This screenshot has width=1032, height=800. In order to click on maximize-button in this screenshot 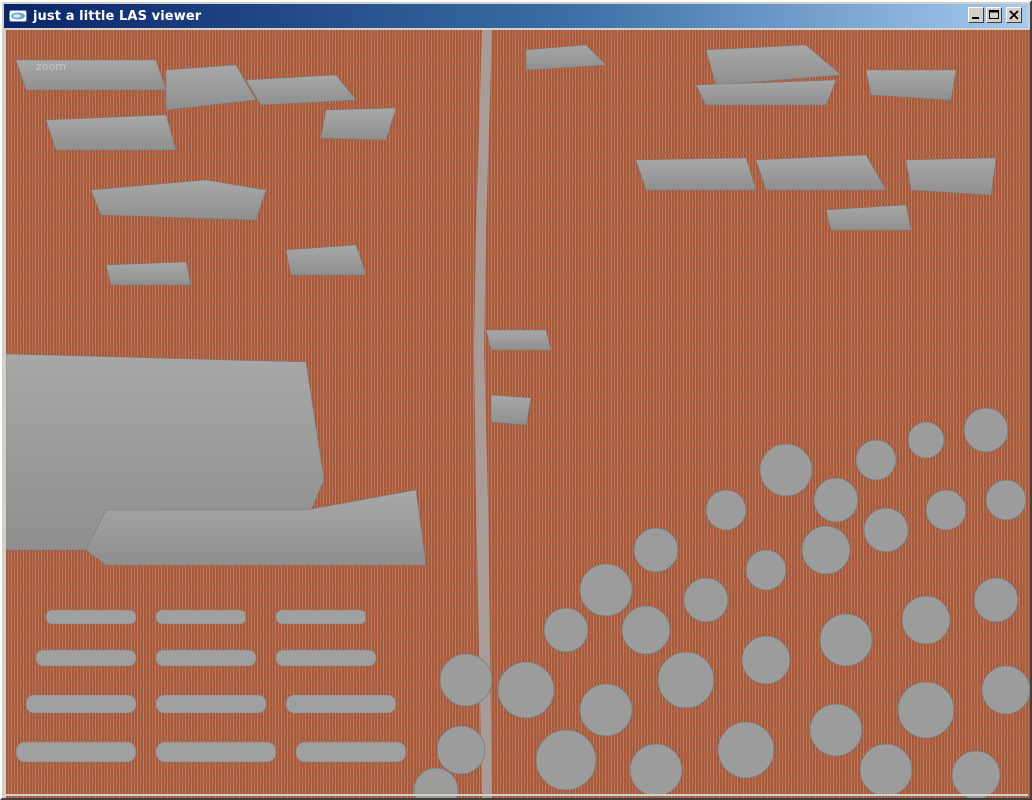, I will do `click(994, 15)`.